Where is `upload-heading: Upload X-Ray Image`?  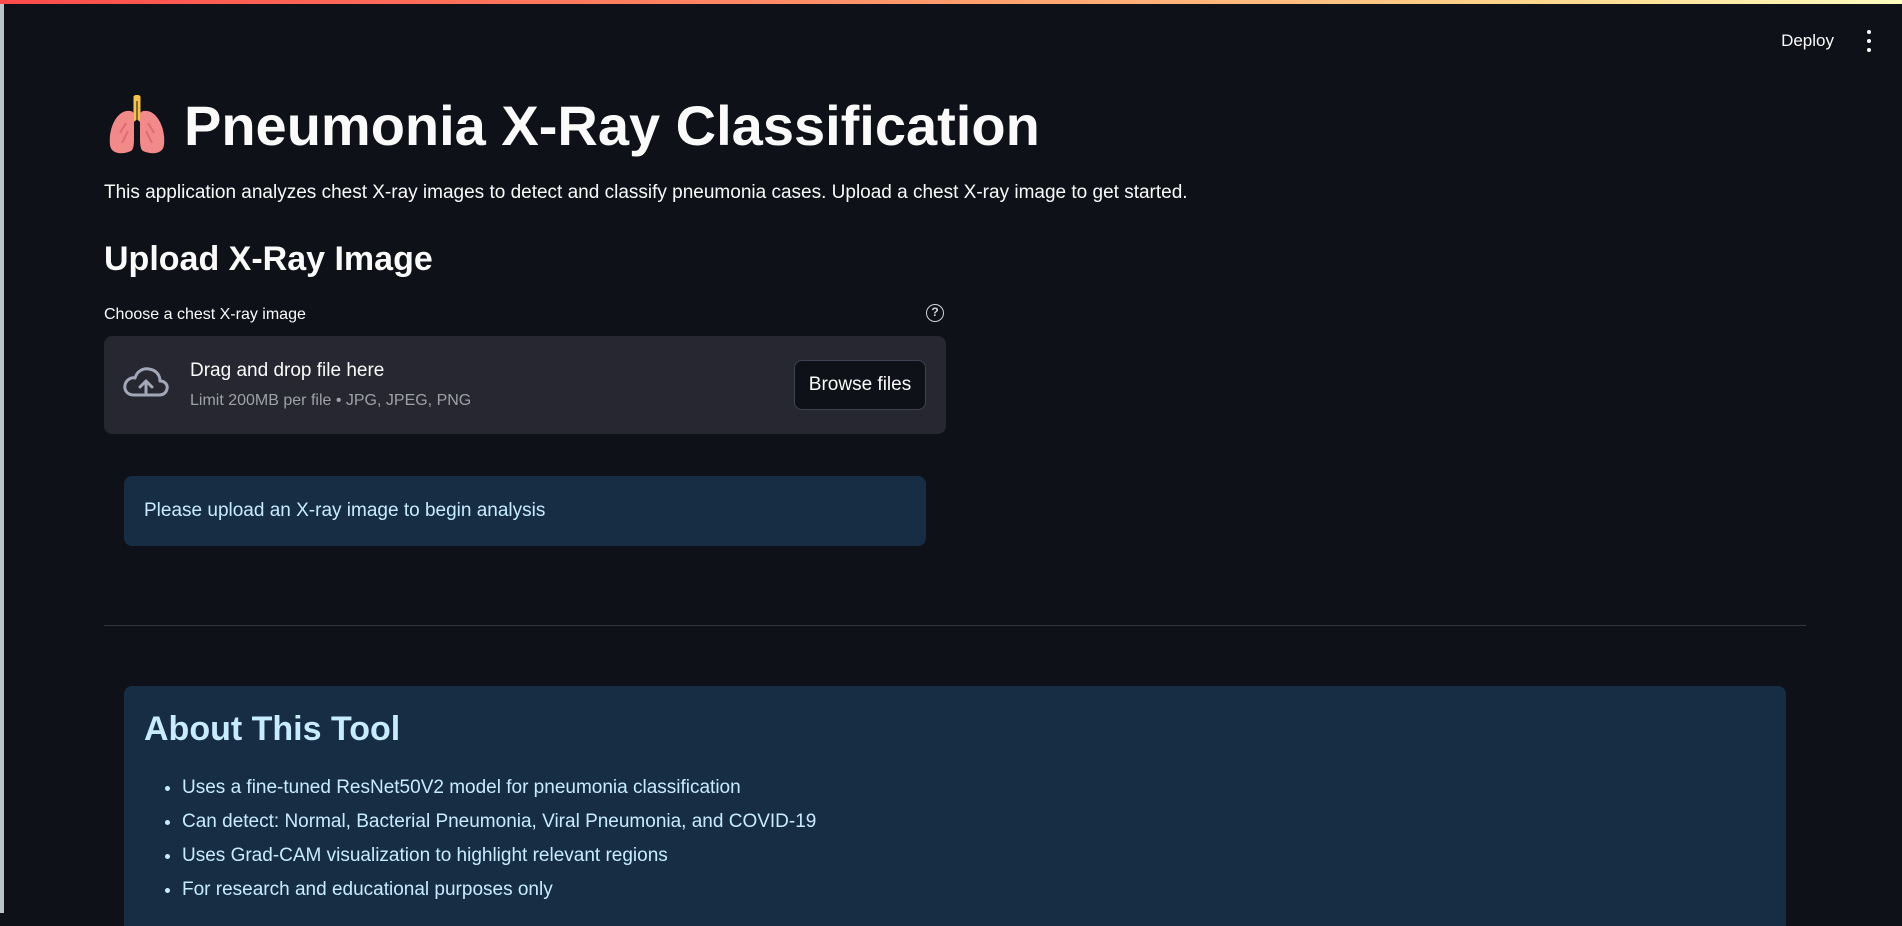
upload-heading: Upload X-Ray Image is located at coordinates (268, 259).